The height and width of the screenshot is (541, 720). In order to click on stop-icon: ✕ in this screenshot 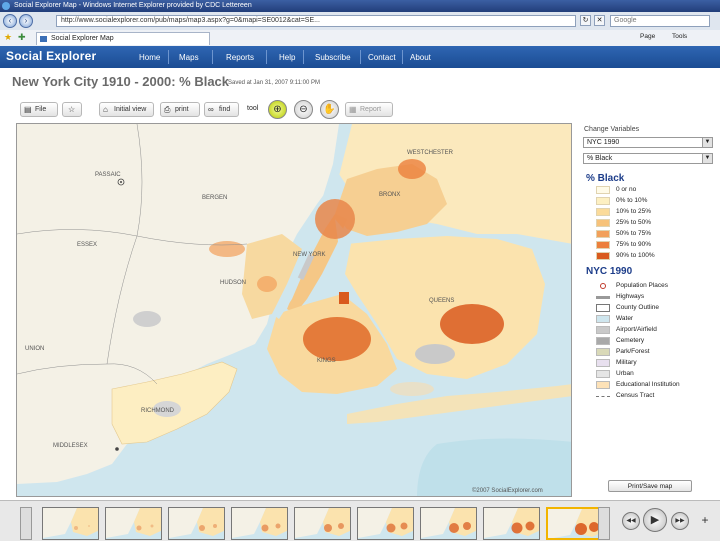, I will do `click(599, 20)`.